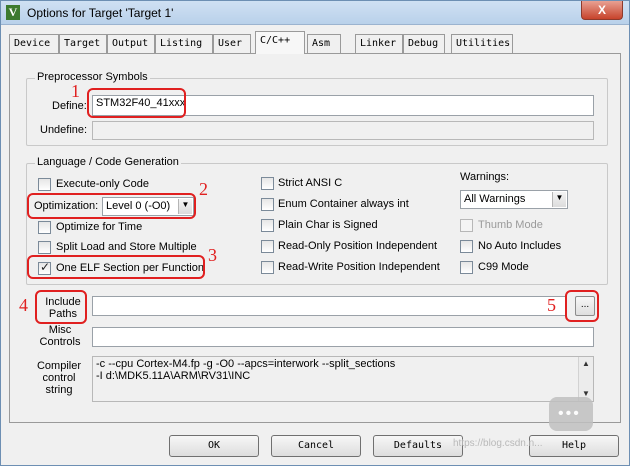 This screenshot has height=466, width=630. What do you see at coordinates (571, 414) in the screenshot?
I see `chat-bubble-icon: •••` at bounding box center [571, 414].